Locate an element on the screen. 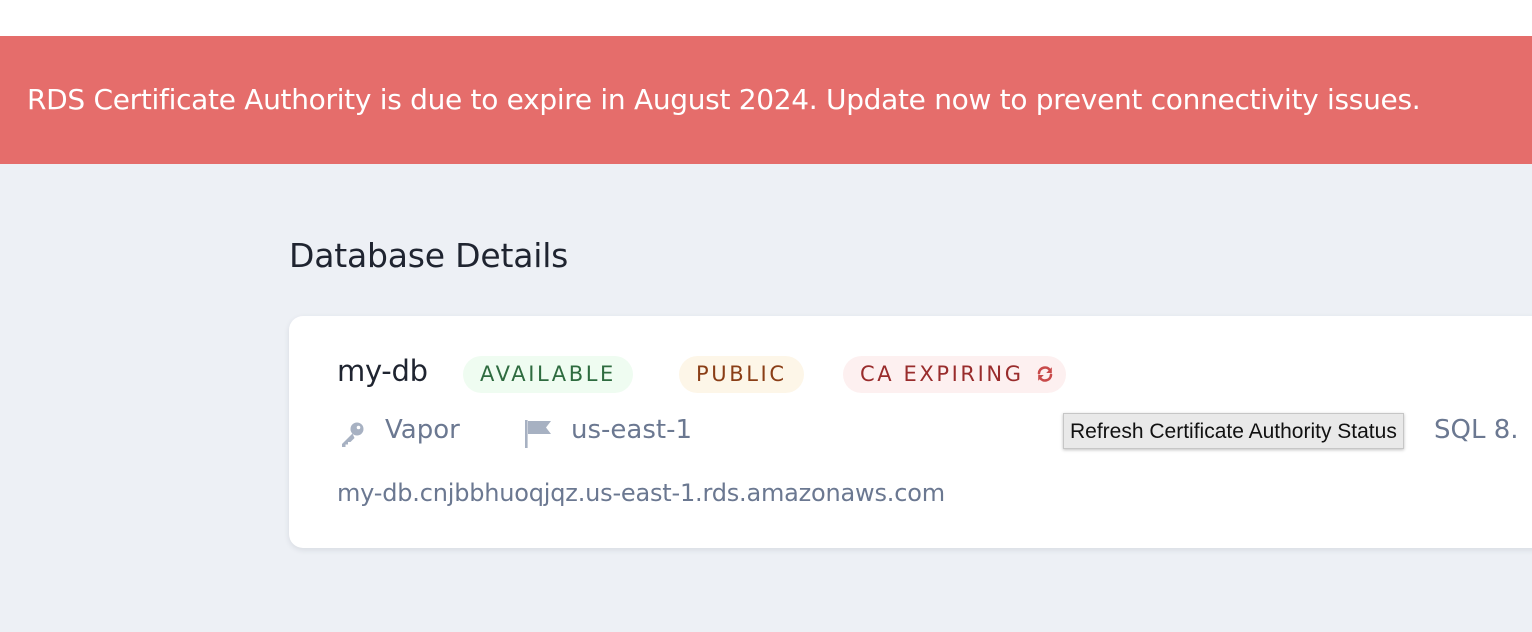 The height and width of the screenshot is (632, 1532). engine-version: SQL 8. is located at coordinates (1476, 430).